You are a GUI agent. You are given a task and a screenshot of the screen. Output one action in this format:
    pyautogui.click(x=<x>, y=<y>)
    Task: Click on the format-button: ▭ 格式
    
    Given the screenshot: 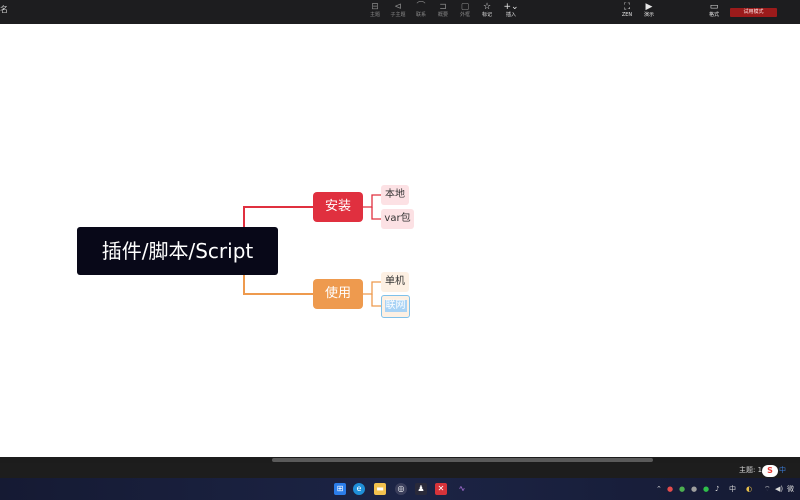 What is the action you would take?
    pyautogui.click(x=714, y=12)
    